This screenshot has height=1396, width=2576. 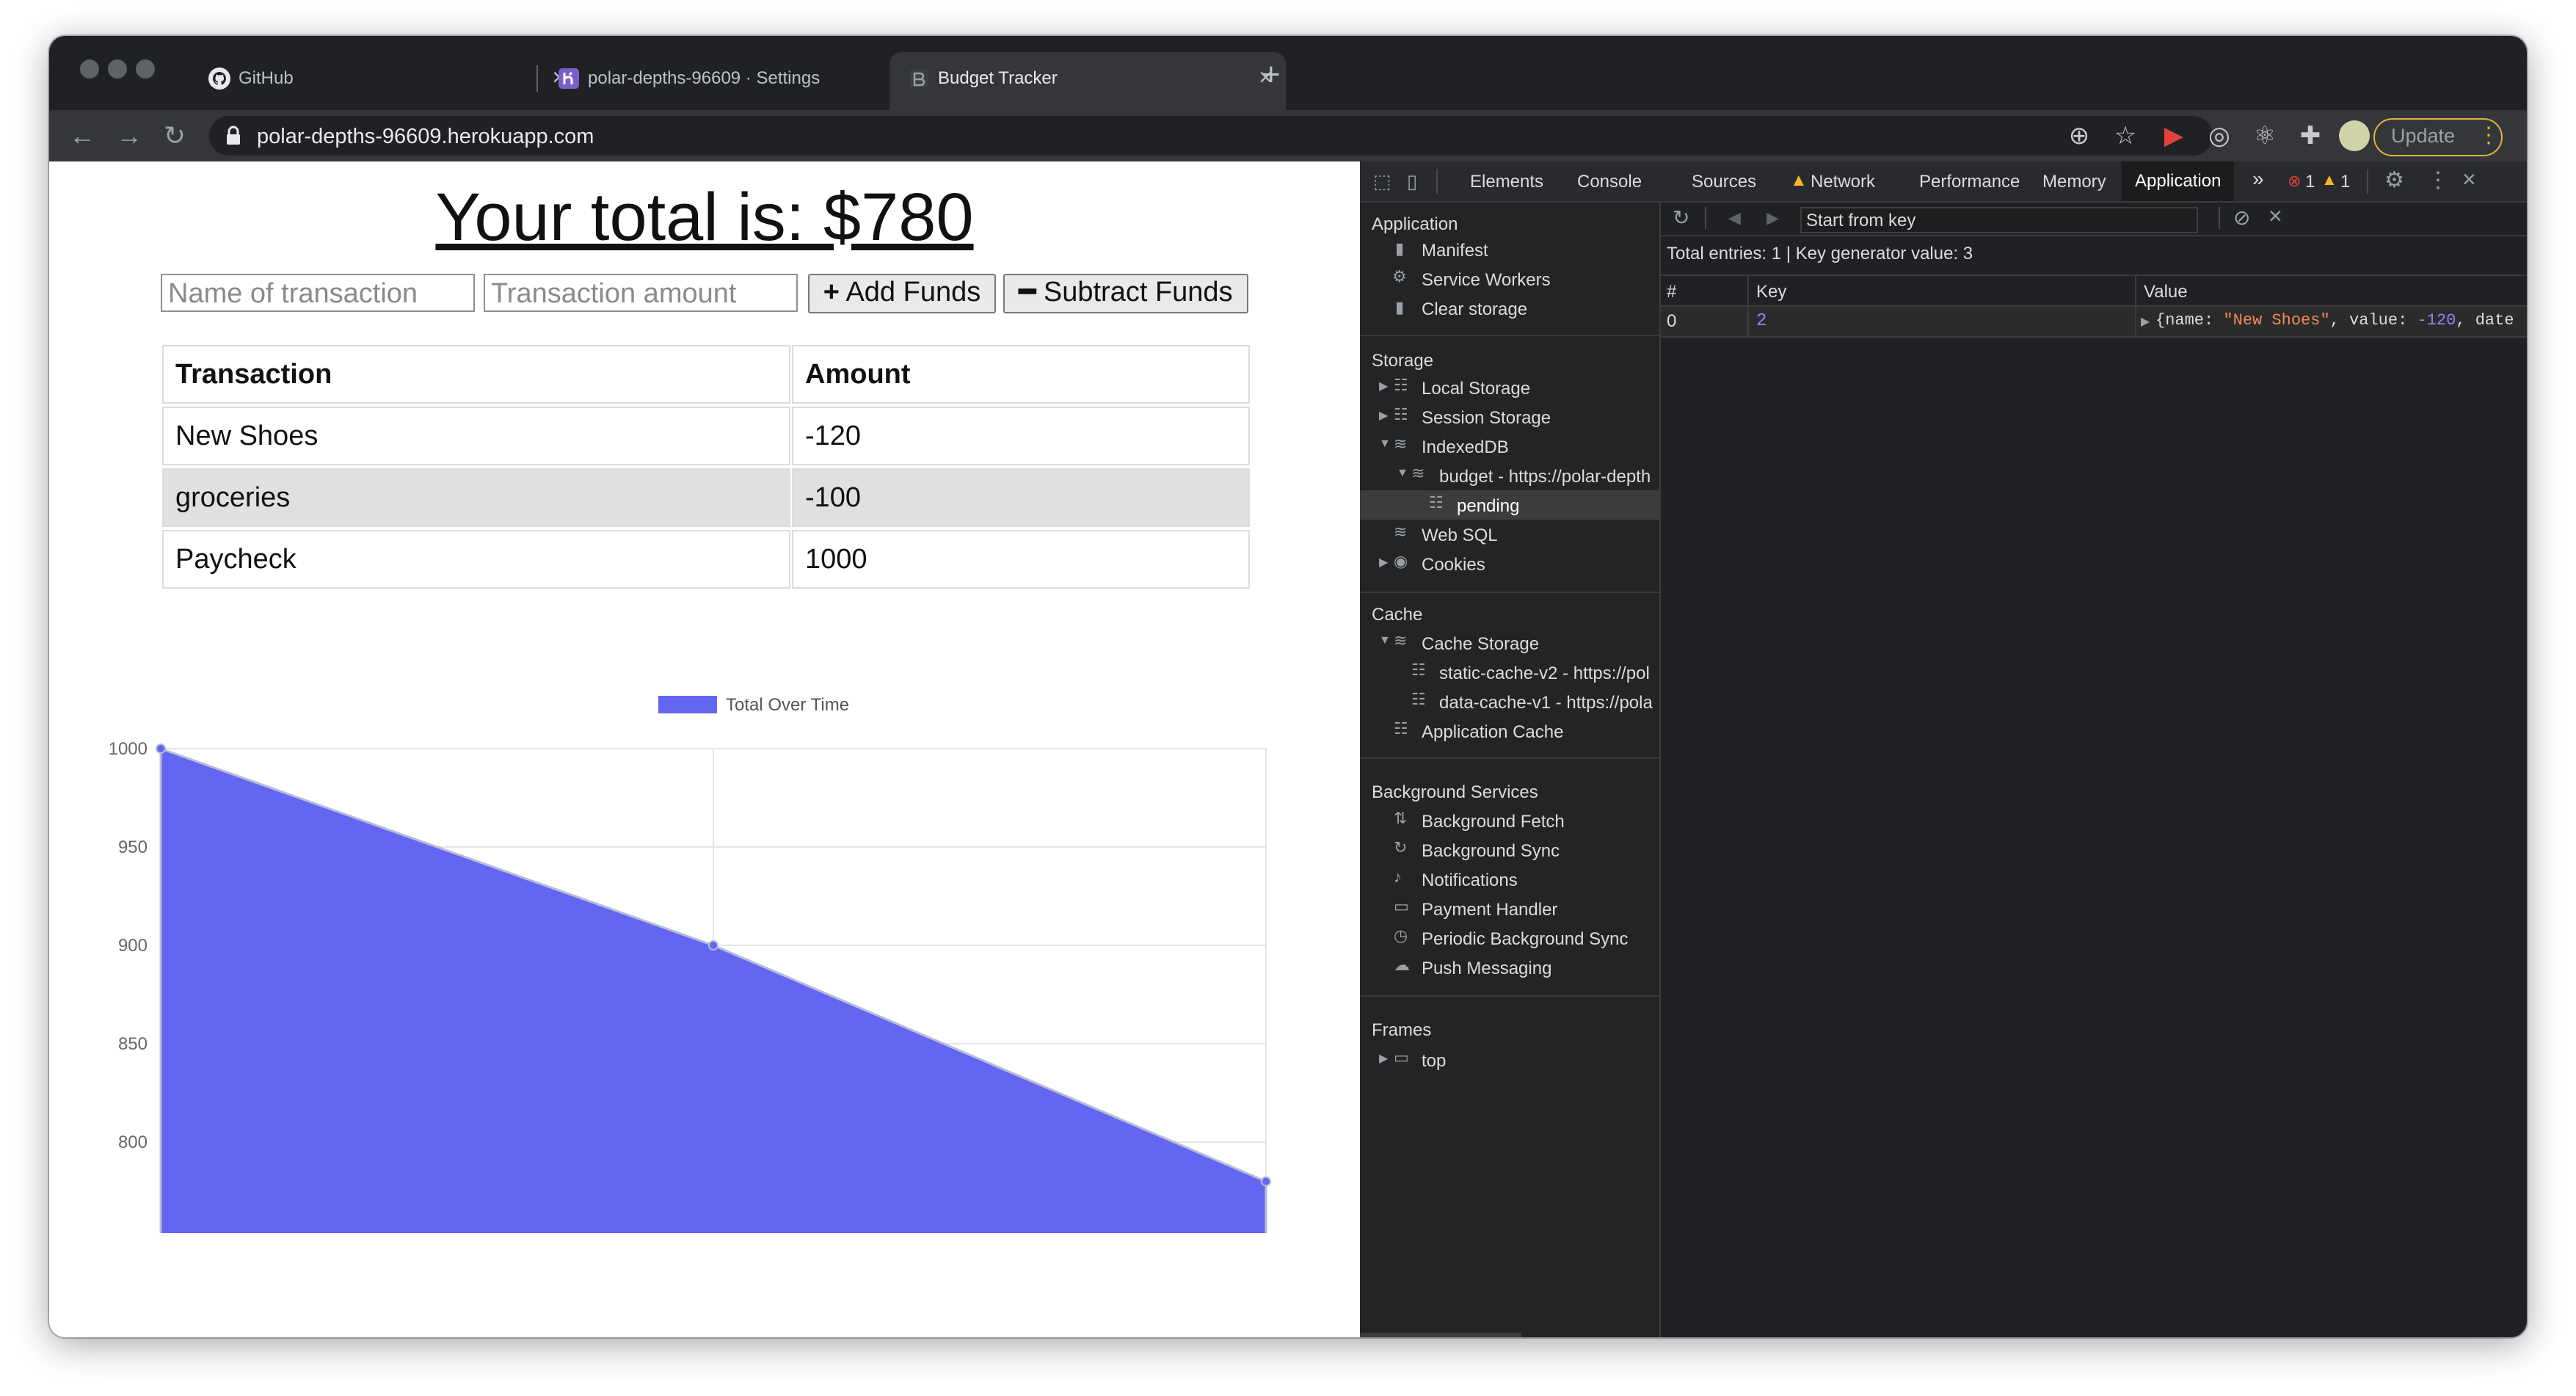 What do you see at coordinates (1382, 181) in the screenshot?
I see `inspect-element-icon: ⬚` at bounding box center [1382, 181].